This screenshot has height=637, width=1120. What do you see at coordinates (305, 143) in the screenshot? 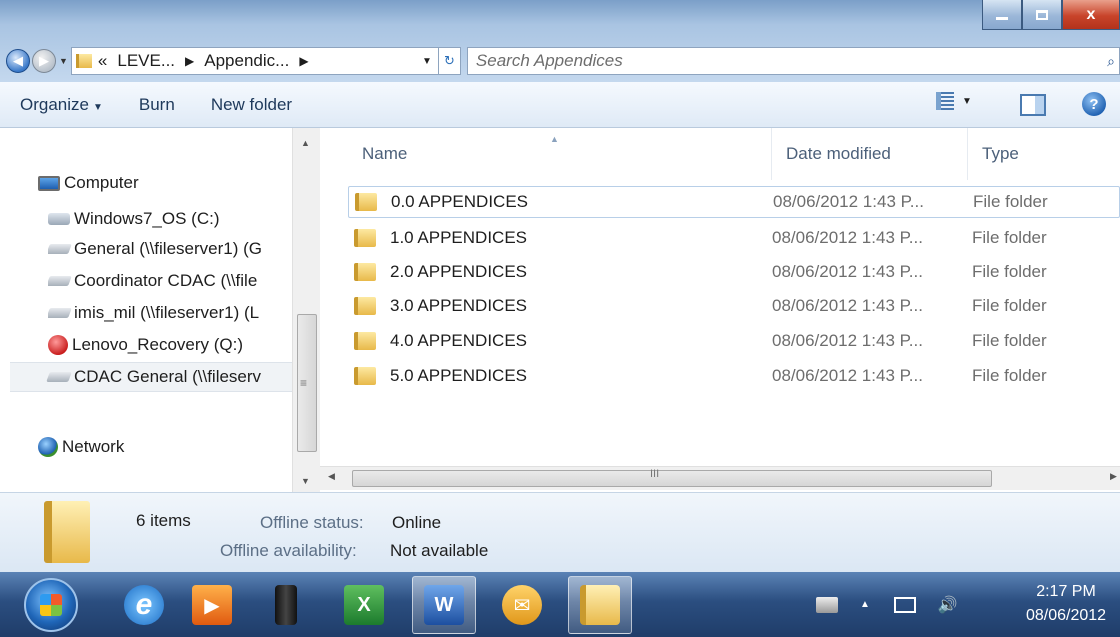
I see `scroll-up-icon: ▲` at bounding box center [305, 143].